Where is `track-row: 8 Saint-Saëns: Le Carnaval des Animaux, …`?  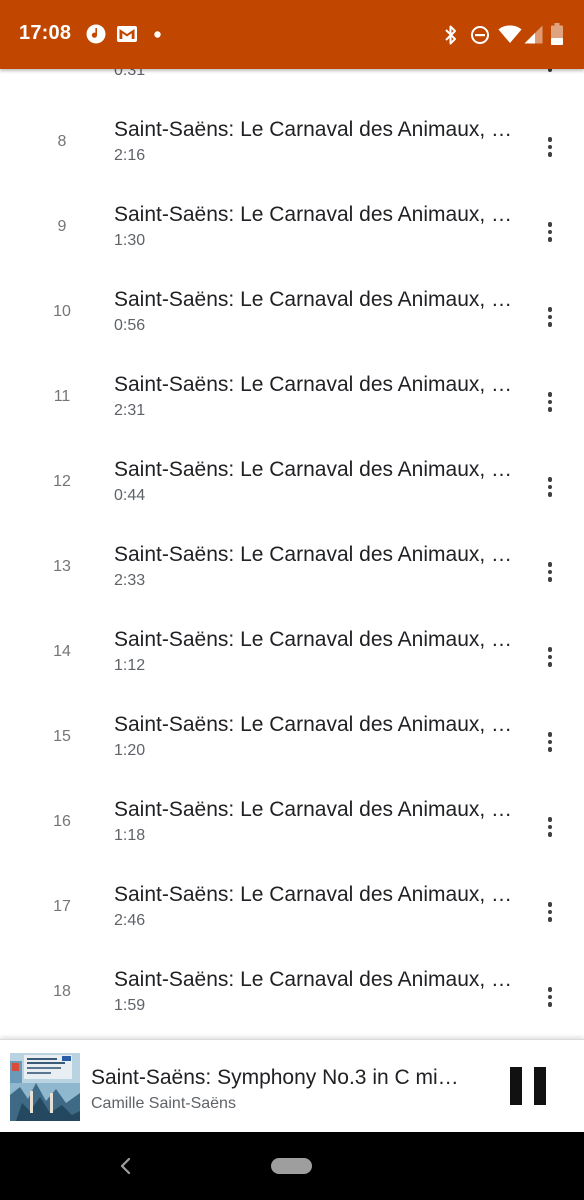
track-row: 8 Saint-Saëns: Le Carnaval des Animaux, … is located at coordinates (292, 135).